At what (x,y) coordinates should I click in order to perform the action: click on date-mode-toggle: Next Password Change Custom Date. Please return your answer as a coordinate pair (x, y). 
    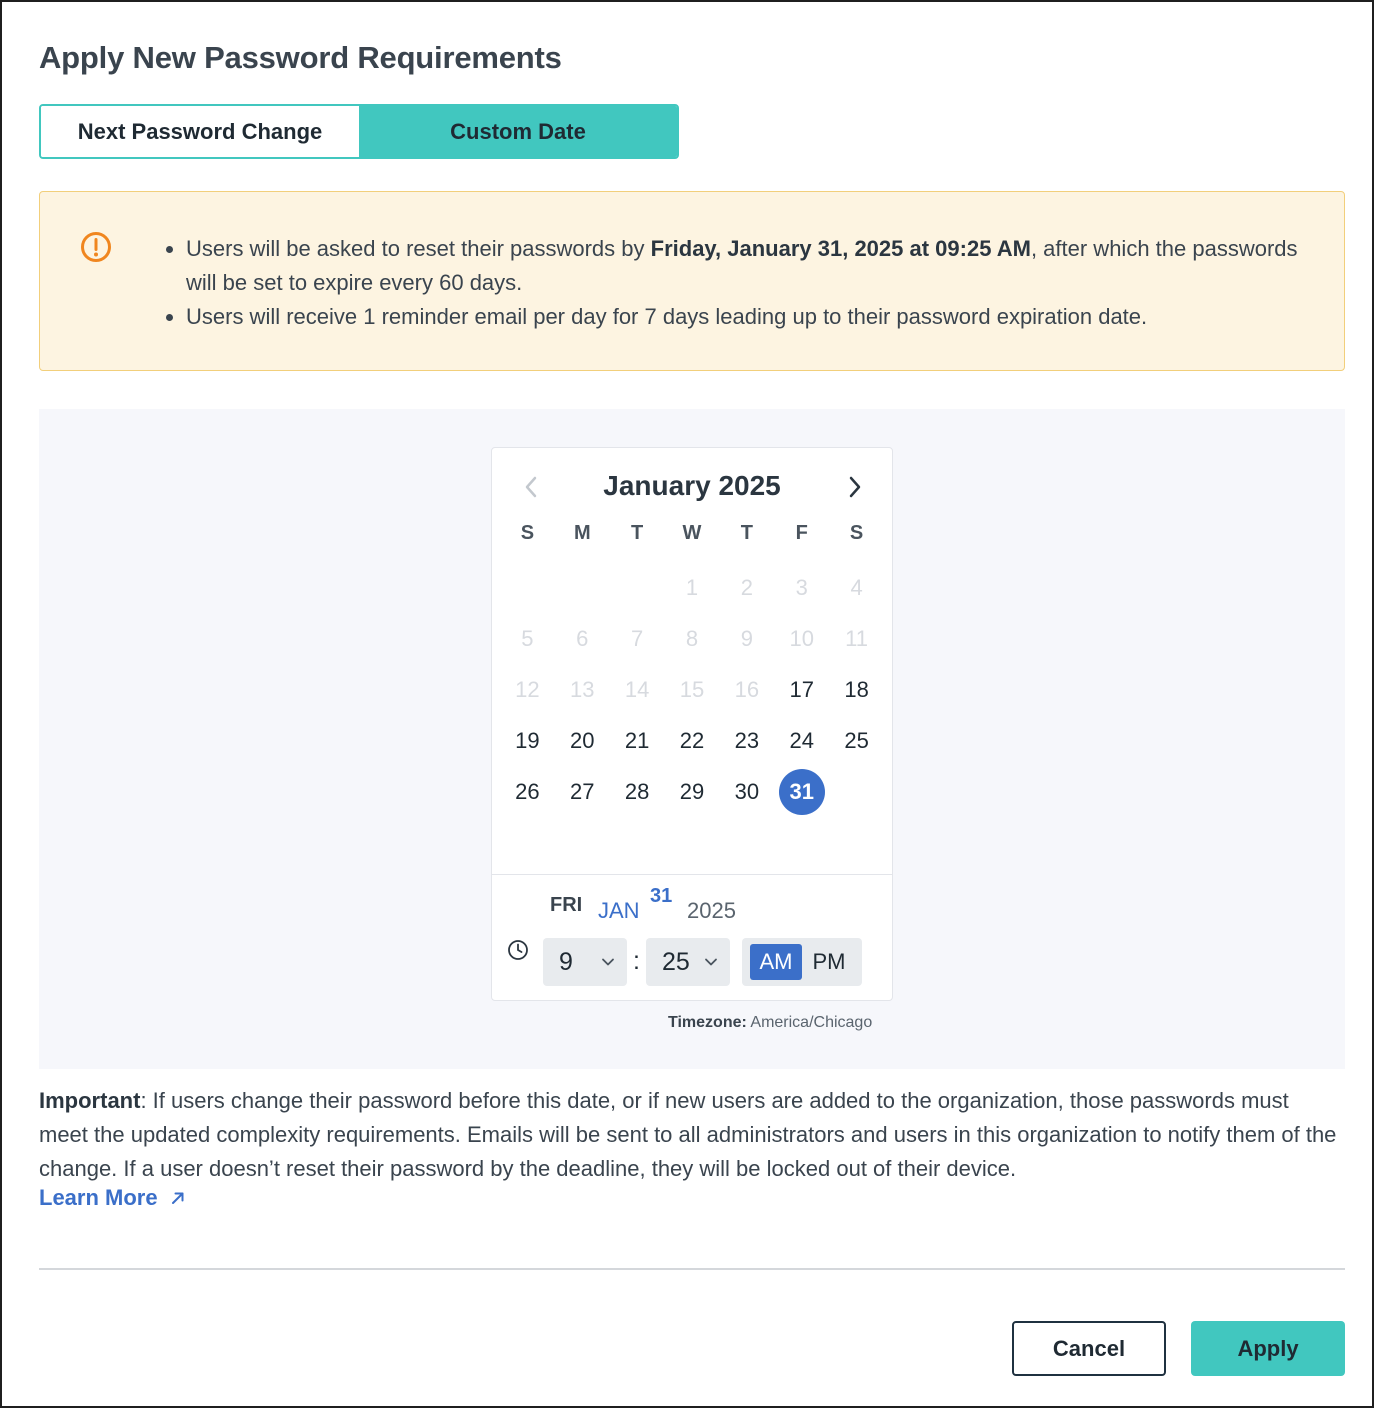
    Looking at the image, I should click on (359, 131).